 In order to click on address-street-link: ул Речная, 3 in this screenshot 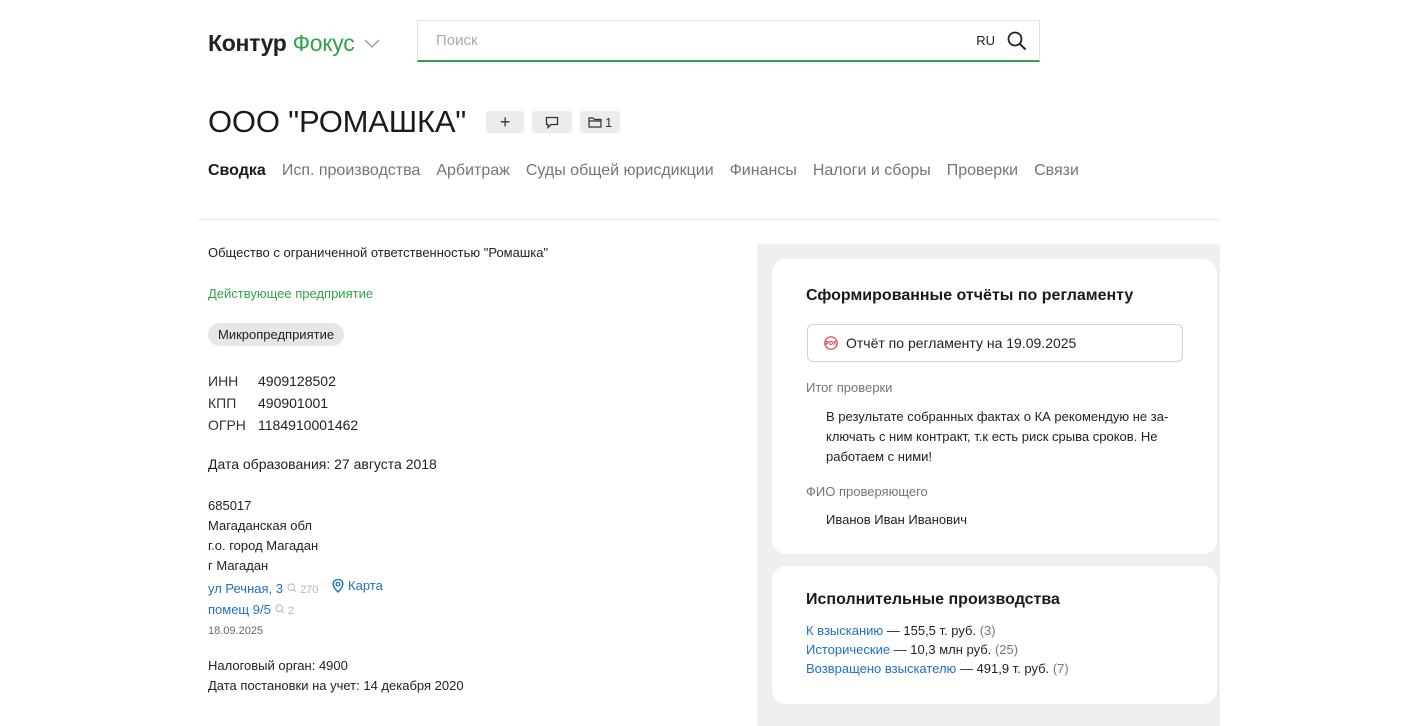, I will do `click(245, 588)`.